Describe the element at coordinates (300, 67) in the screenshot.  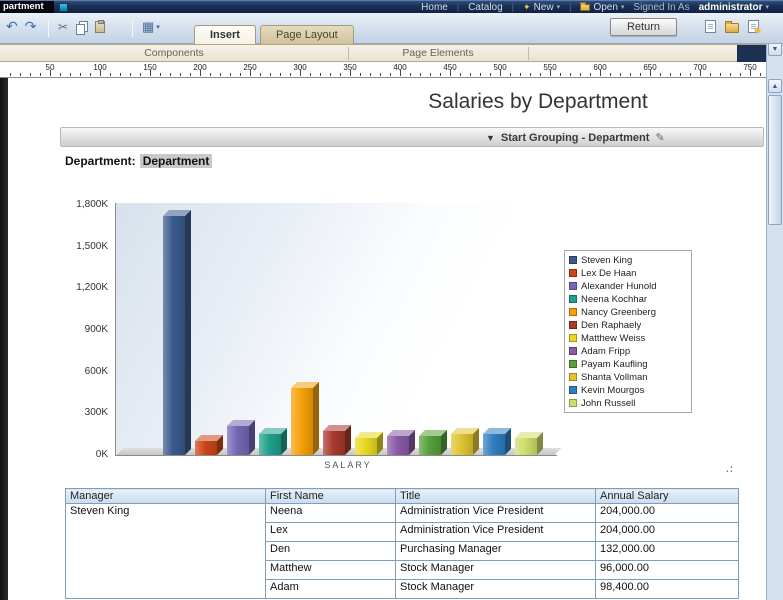
I see `ruler-mark: 300` at that location.